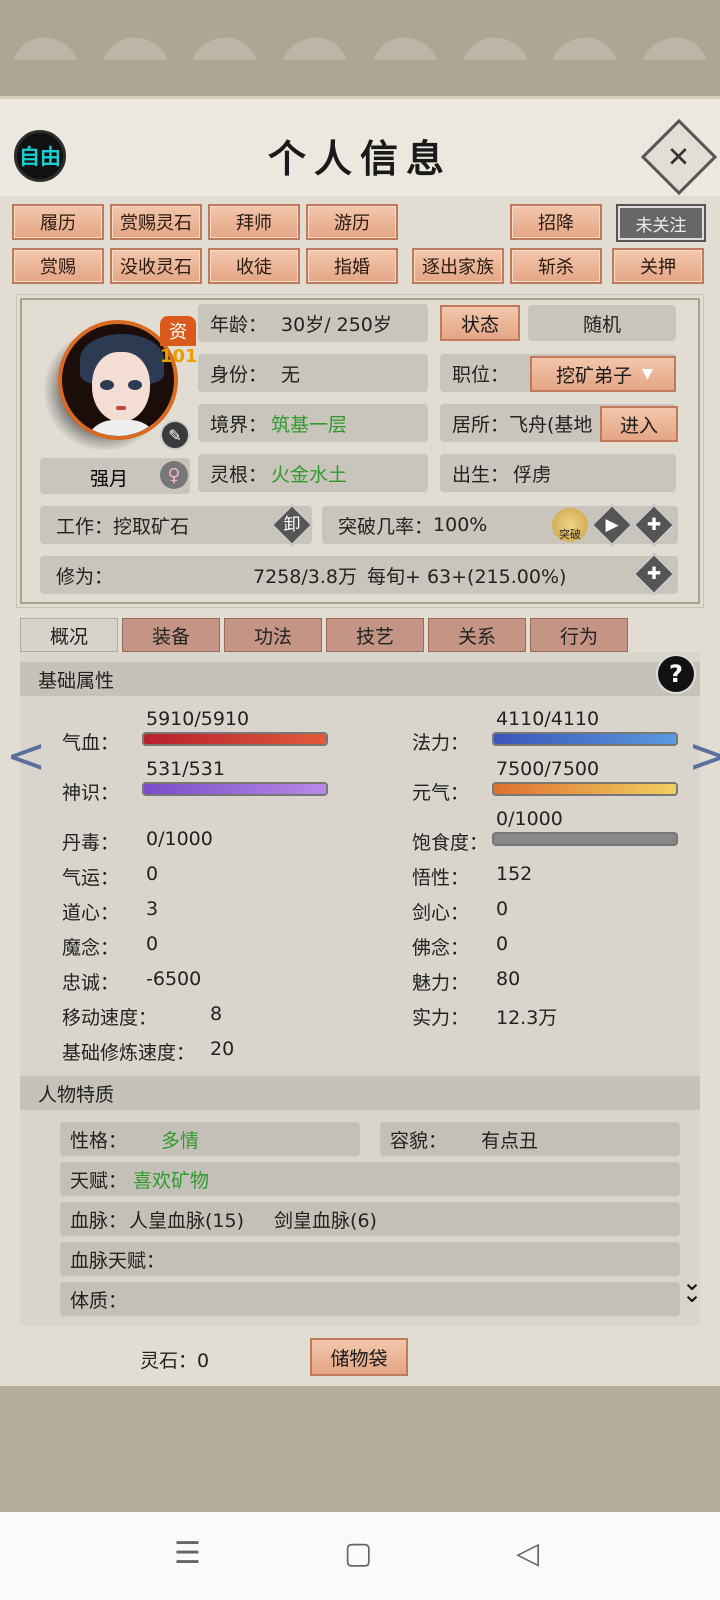 The image size is (720, 1600). What do you see at coordinates (558, 473) in the screenshot?
I see `birth-field: 出生： 俘虏` at bounding box center [558, 473].